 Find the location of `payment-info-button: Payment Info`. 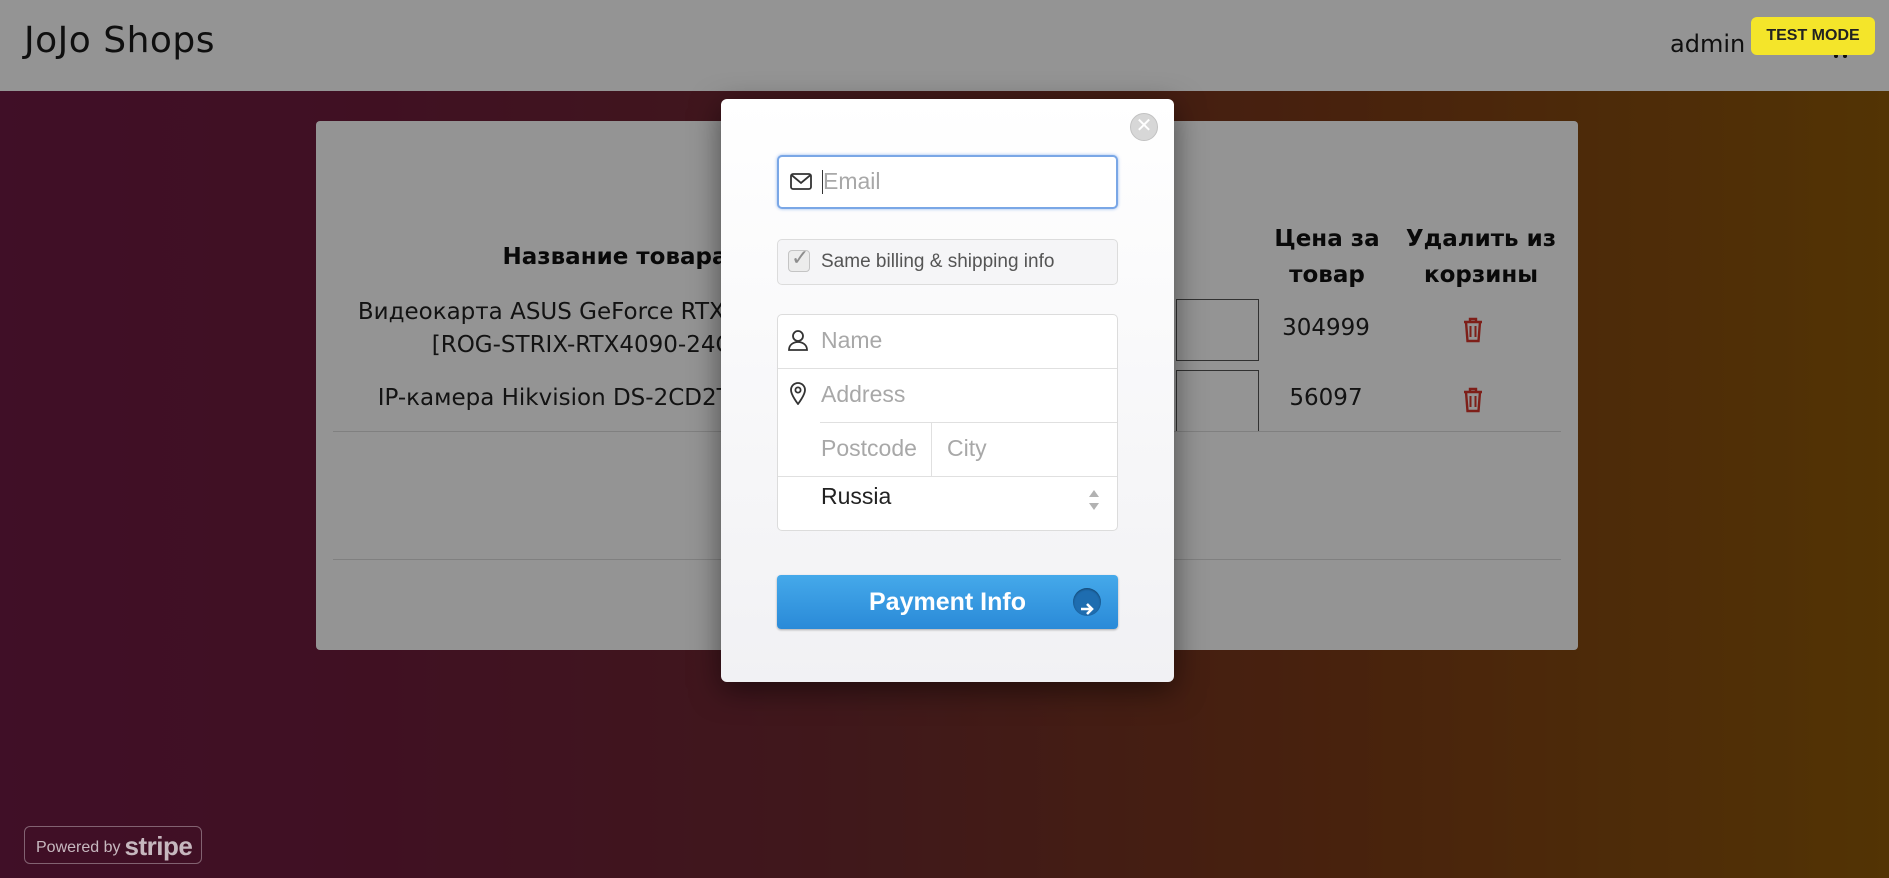

payment-info-button: Payment Info is located at coordinates (947, 602).